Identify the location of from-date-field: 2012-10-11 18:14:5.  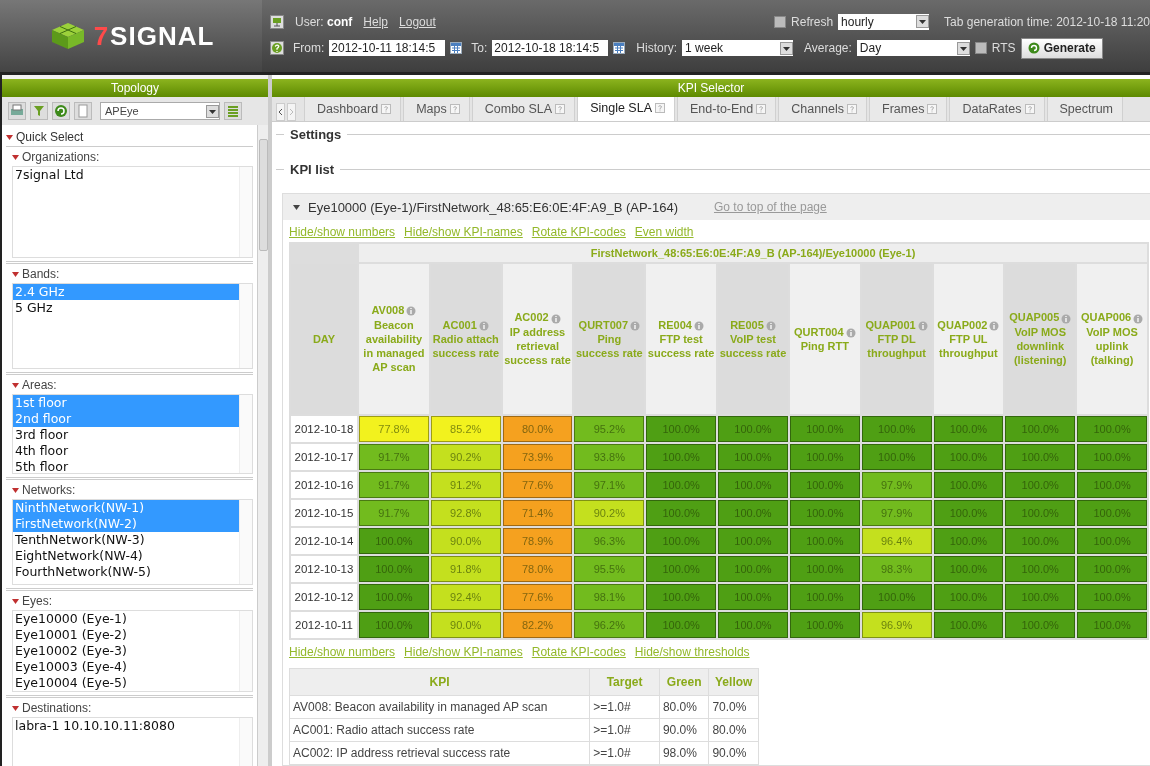
(387, 48).